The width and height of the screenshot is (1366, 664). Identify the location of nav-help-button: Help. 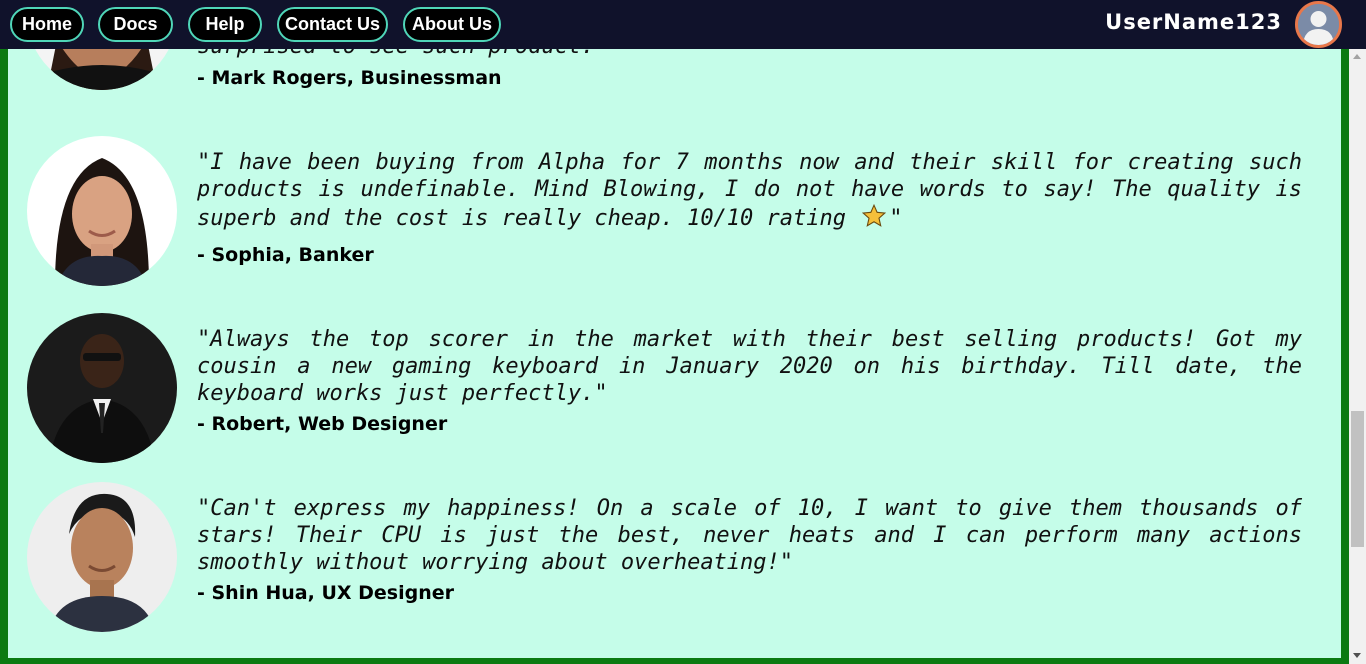
(225, 24).